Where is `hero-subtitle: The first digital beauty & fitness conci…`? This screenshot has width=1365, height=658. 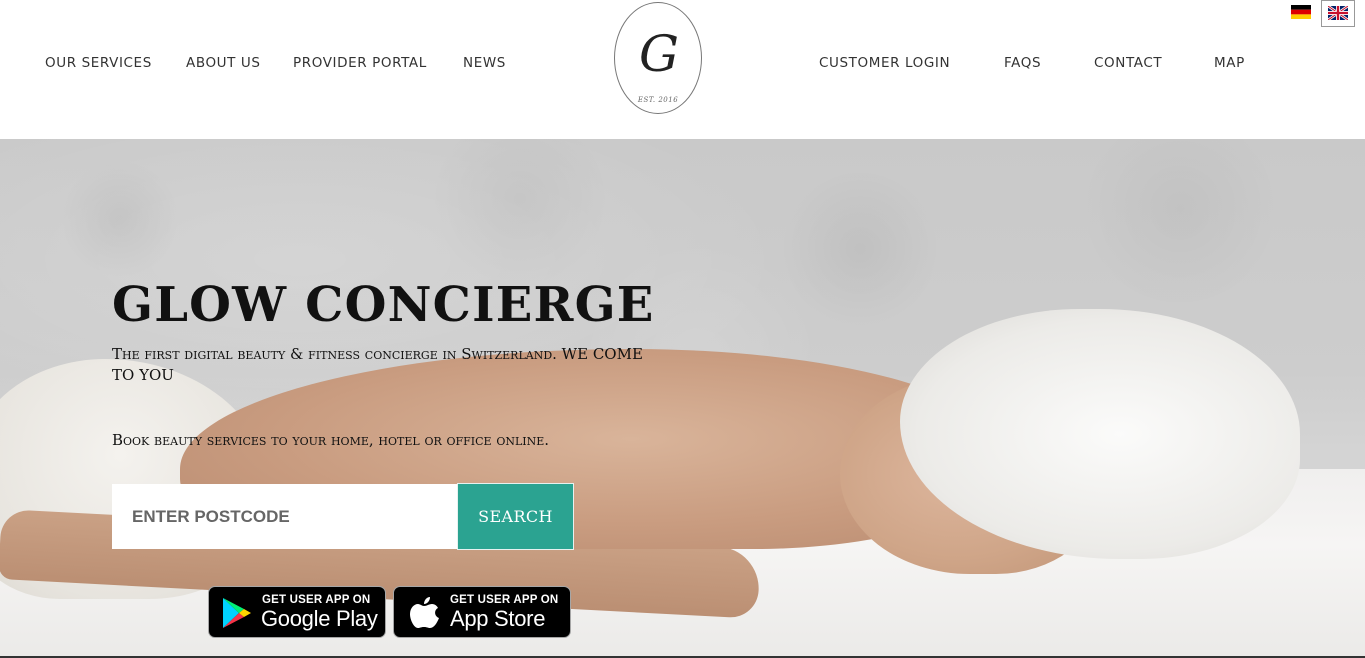 hero-subtitle: The first digital beauty & fitness conci… is located at coordinates (377, 364).